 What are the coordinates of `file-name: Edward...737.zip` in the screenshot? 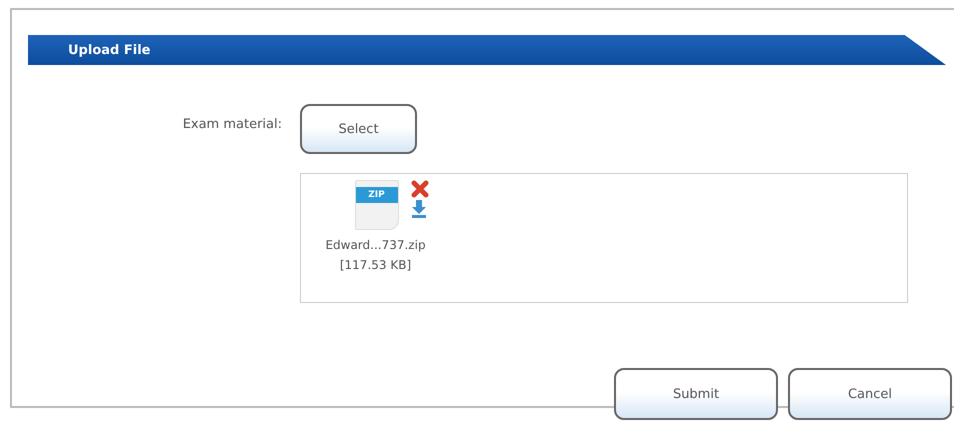 It's located at (375, 245).